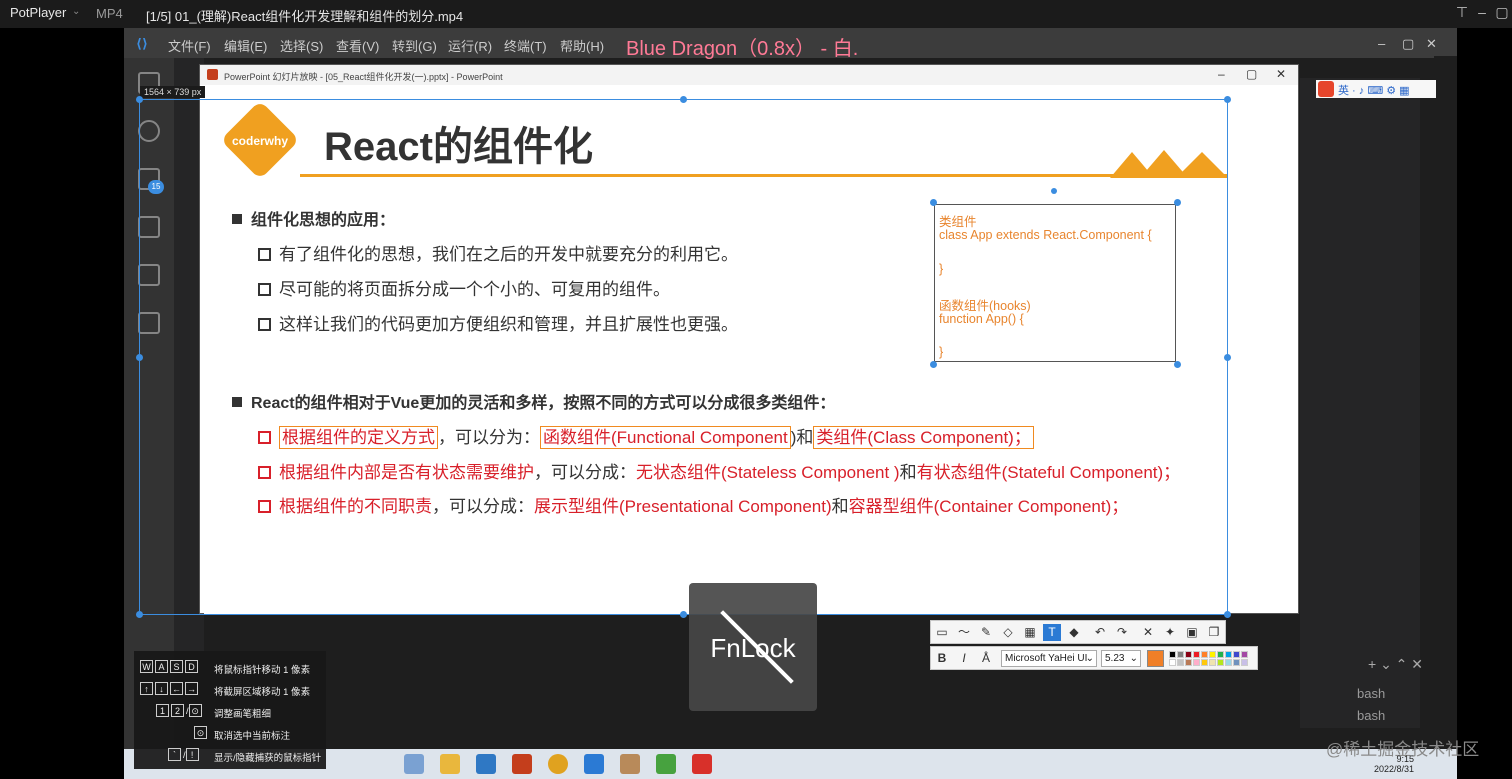 This screenshot has height=779, width=1512. What do you see at coordinates (1074, 632) in the screenshot?
I see `eraser-icon: ◆` at bounding box center [1074, 632].